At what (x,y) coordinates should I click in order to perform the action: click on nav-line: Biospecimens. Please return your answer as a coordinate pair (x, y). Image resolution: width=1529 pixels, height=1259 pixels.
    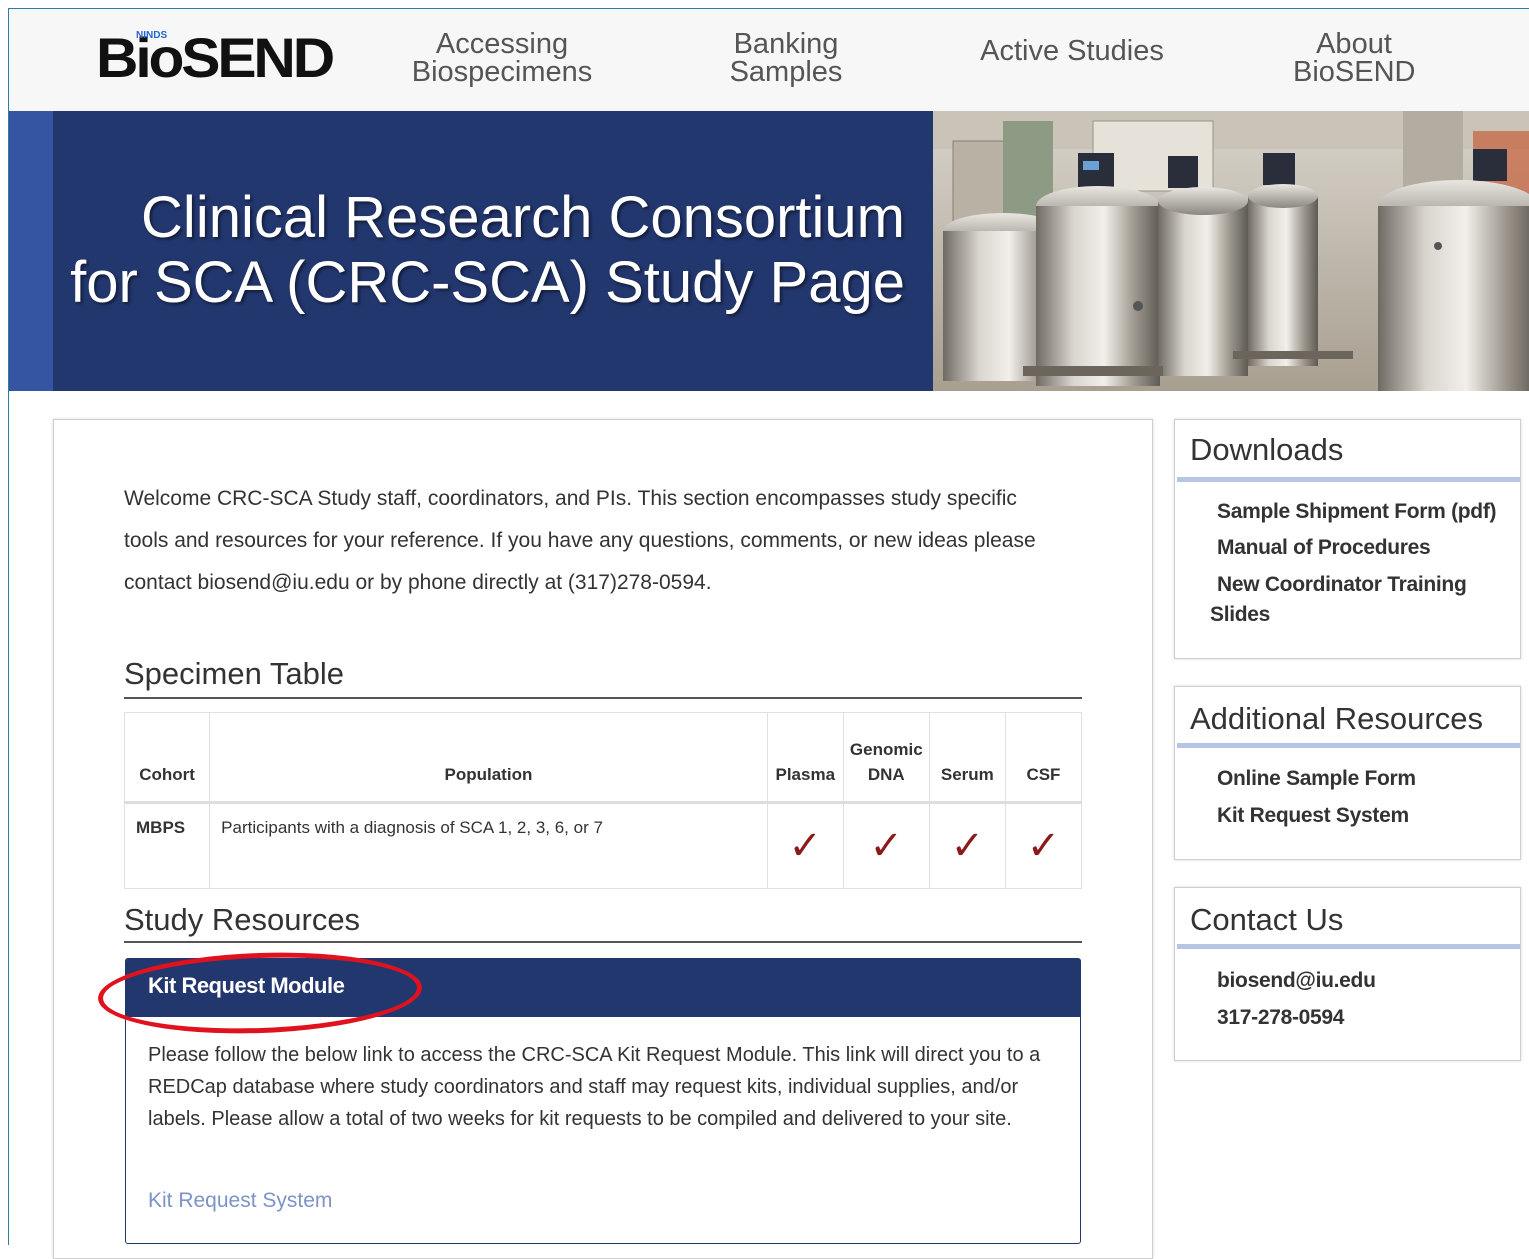
    Looking at the image, I should click on (502, 72).